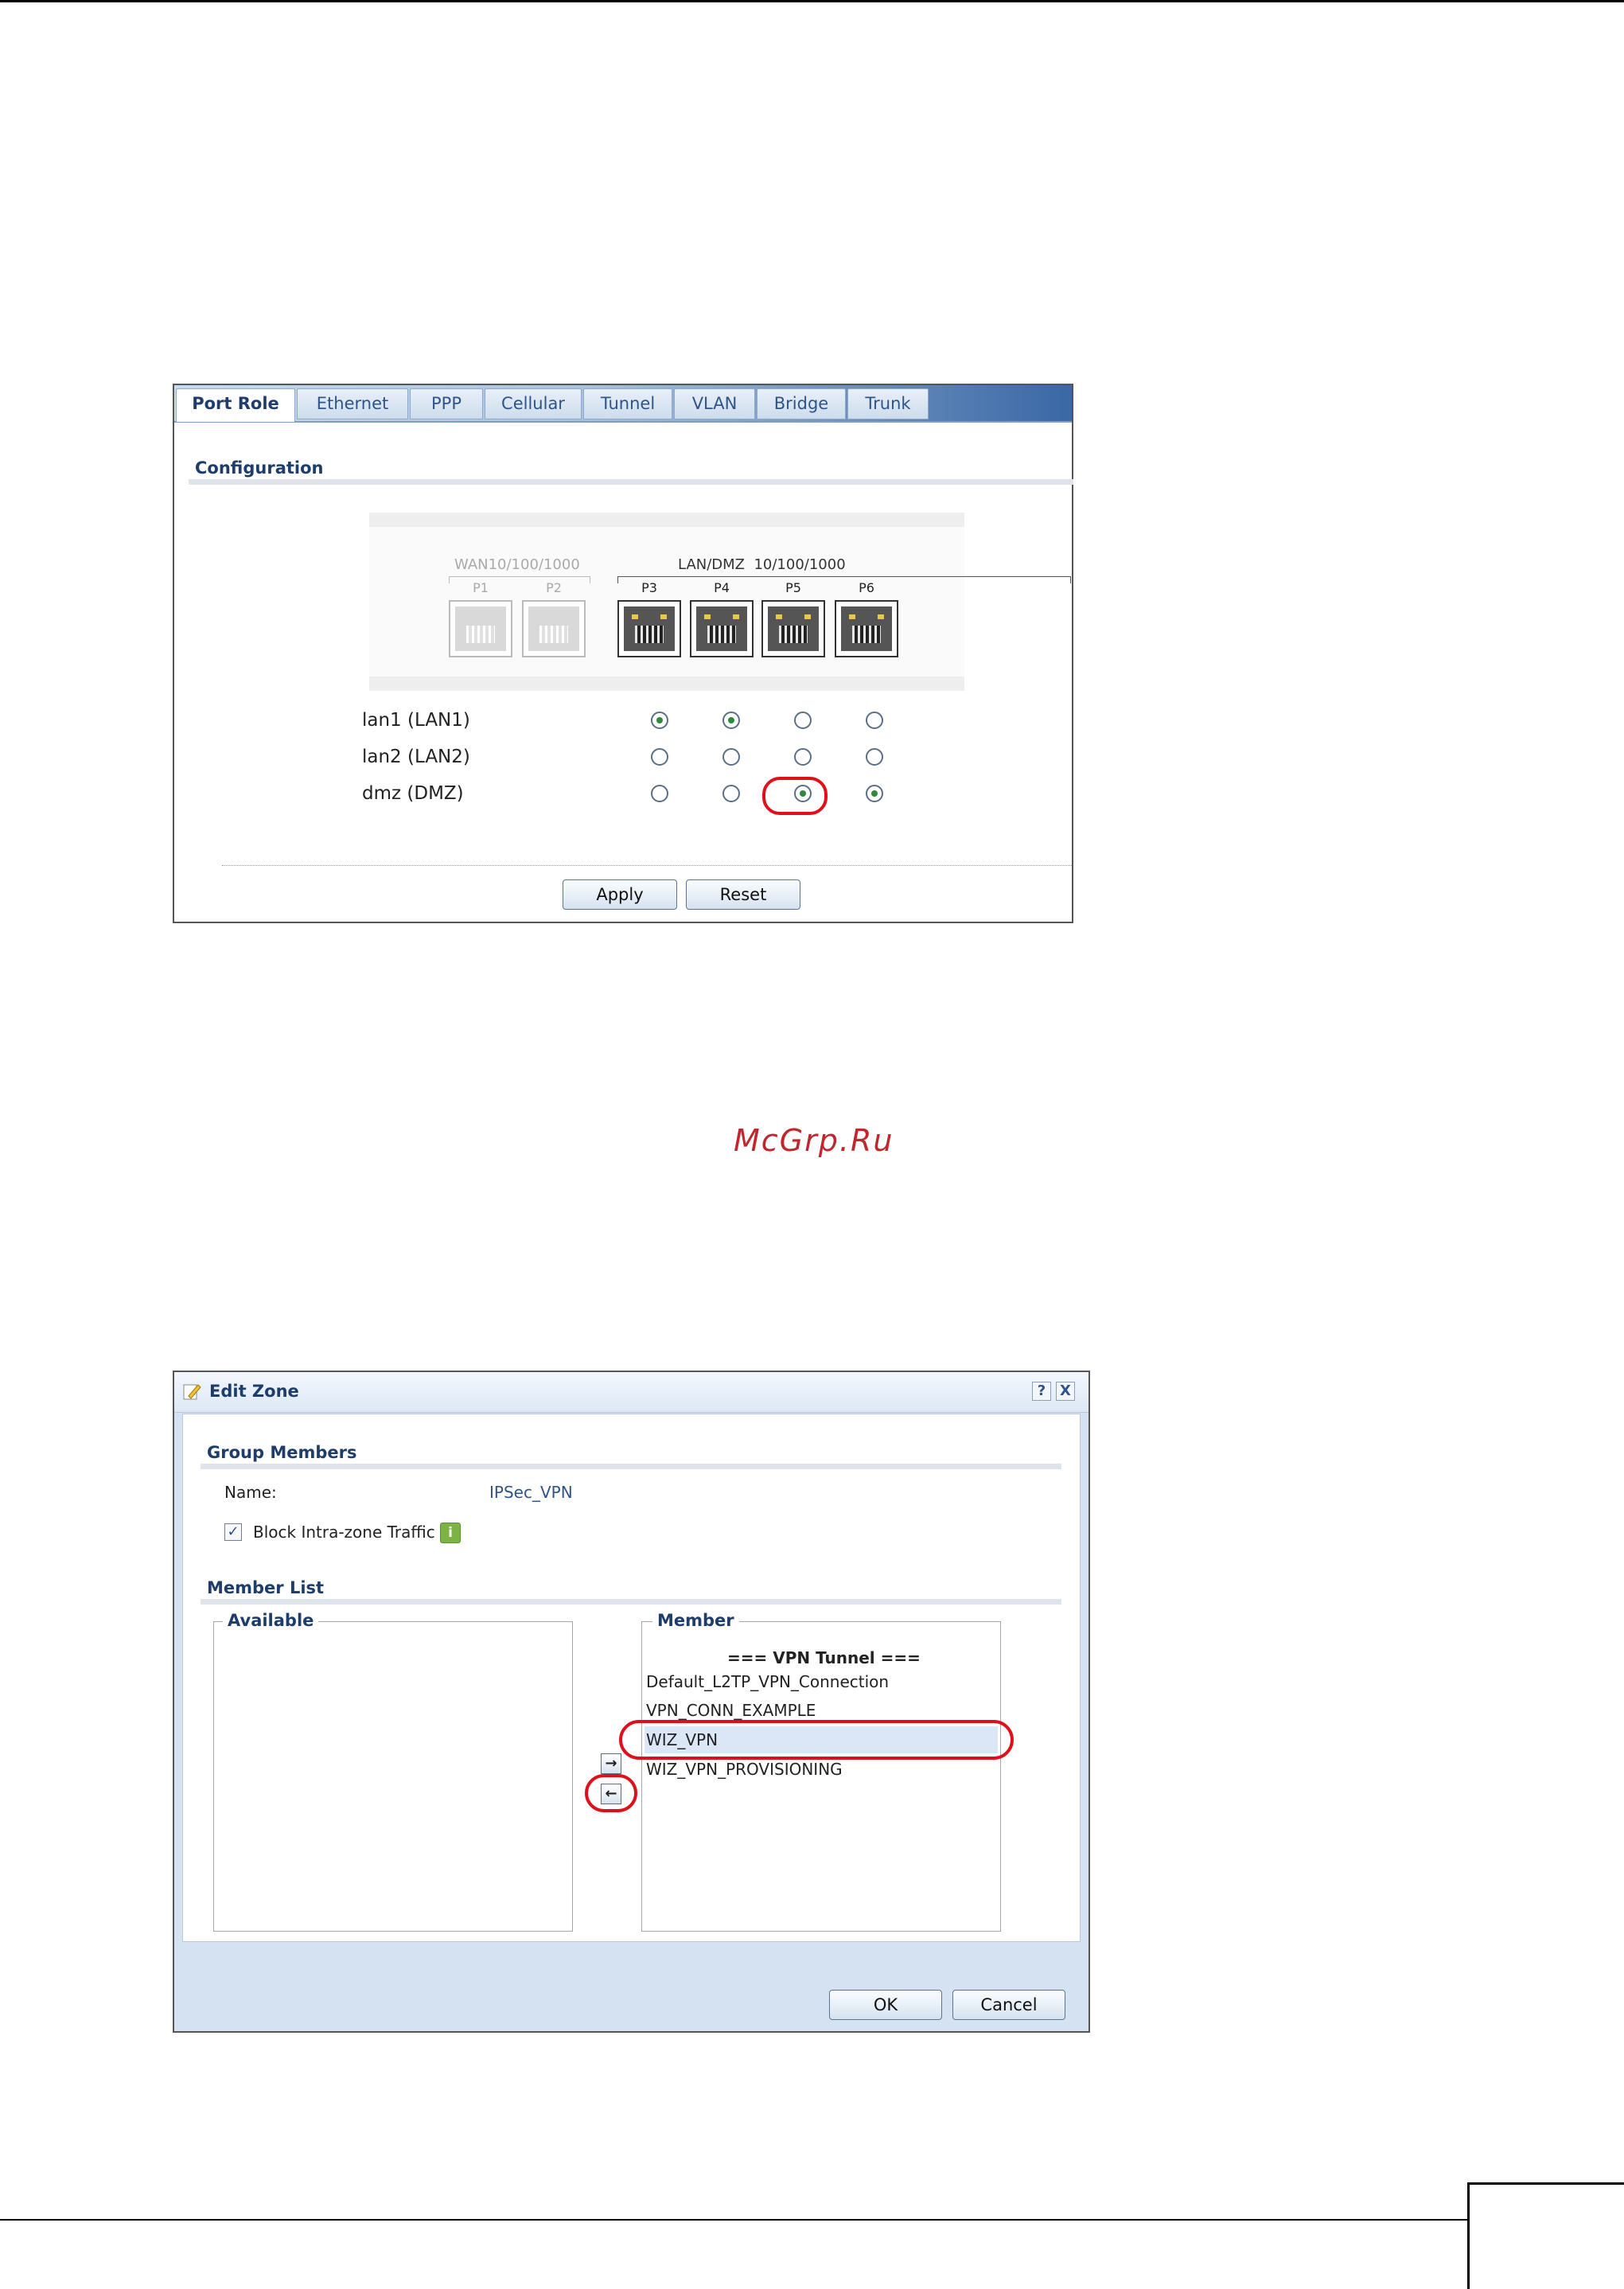  Describe the element at coordinates (450, 1533) in the screenshot. I see `info-icon: i` at that location.